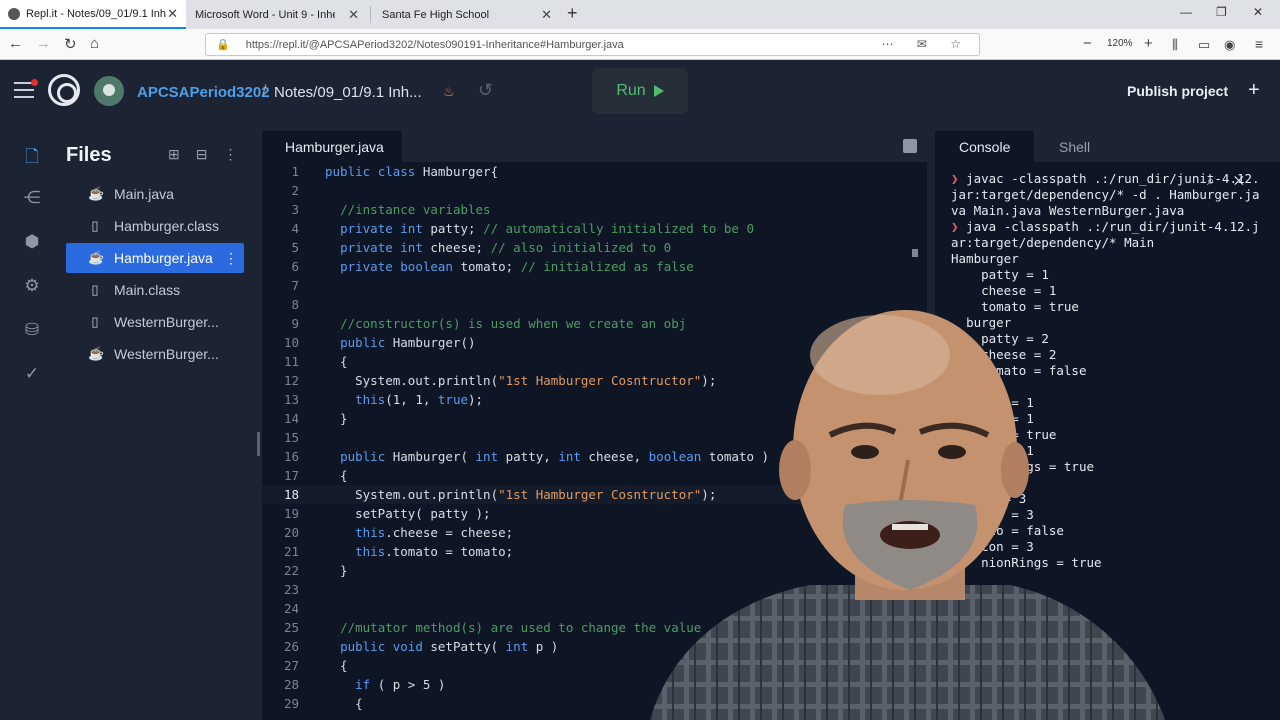  What do you see at coordinates (910, 527) in the screenshot?
I see `teeth` at bounding box center [910, 527].